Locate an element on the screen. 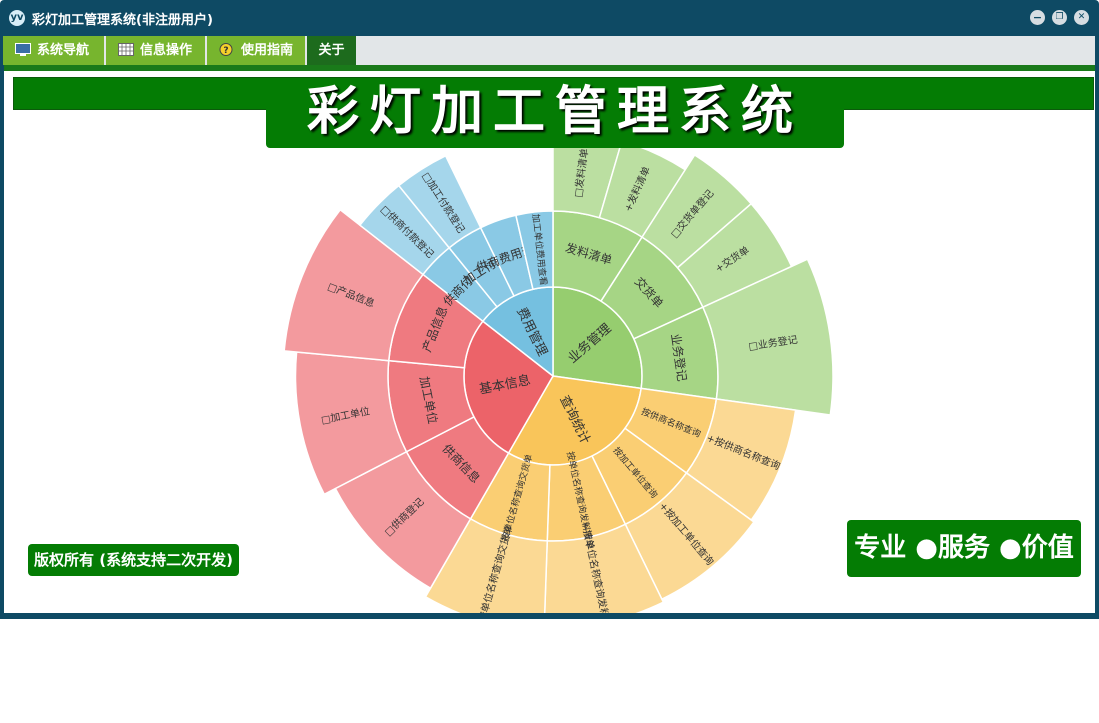 The width and height of the screenshot is (1099, 723). menu-label: 使用指南 is located at coordinates (267, 50).